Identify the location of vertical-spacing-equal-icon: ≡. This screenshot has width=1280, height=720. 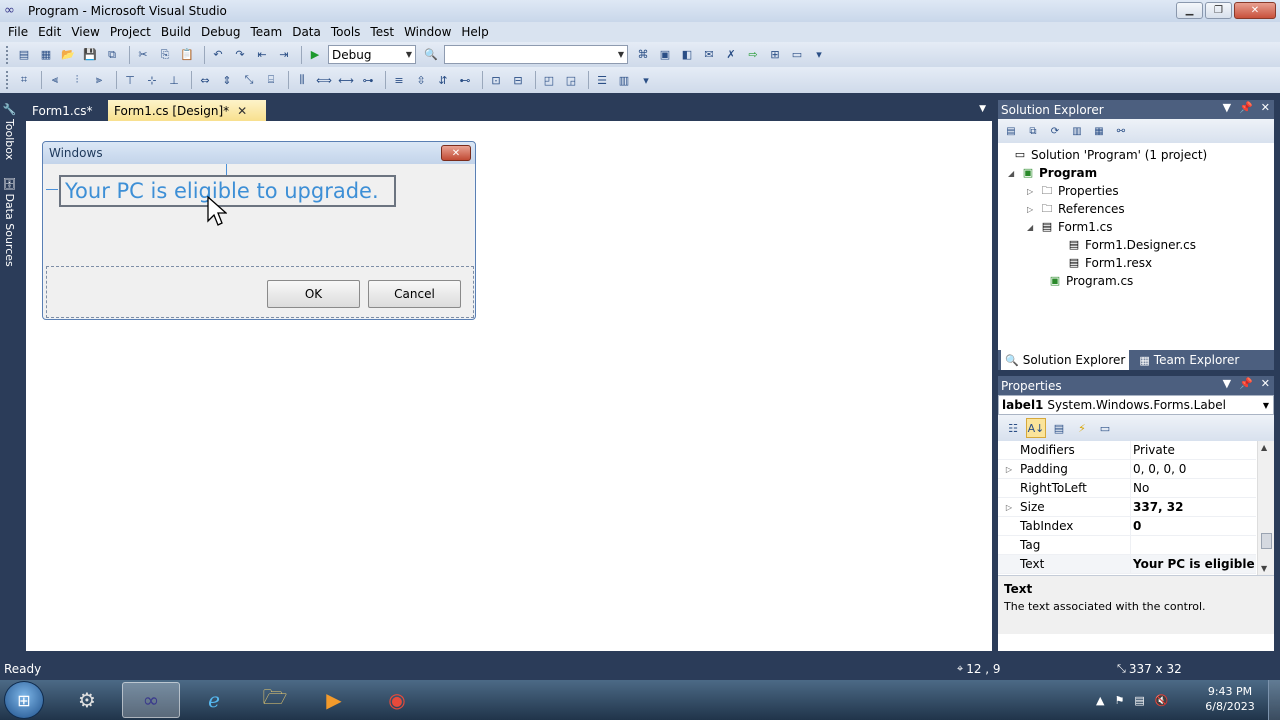
(399, 80).